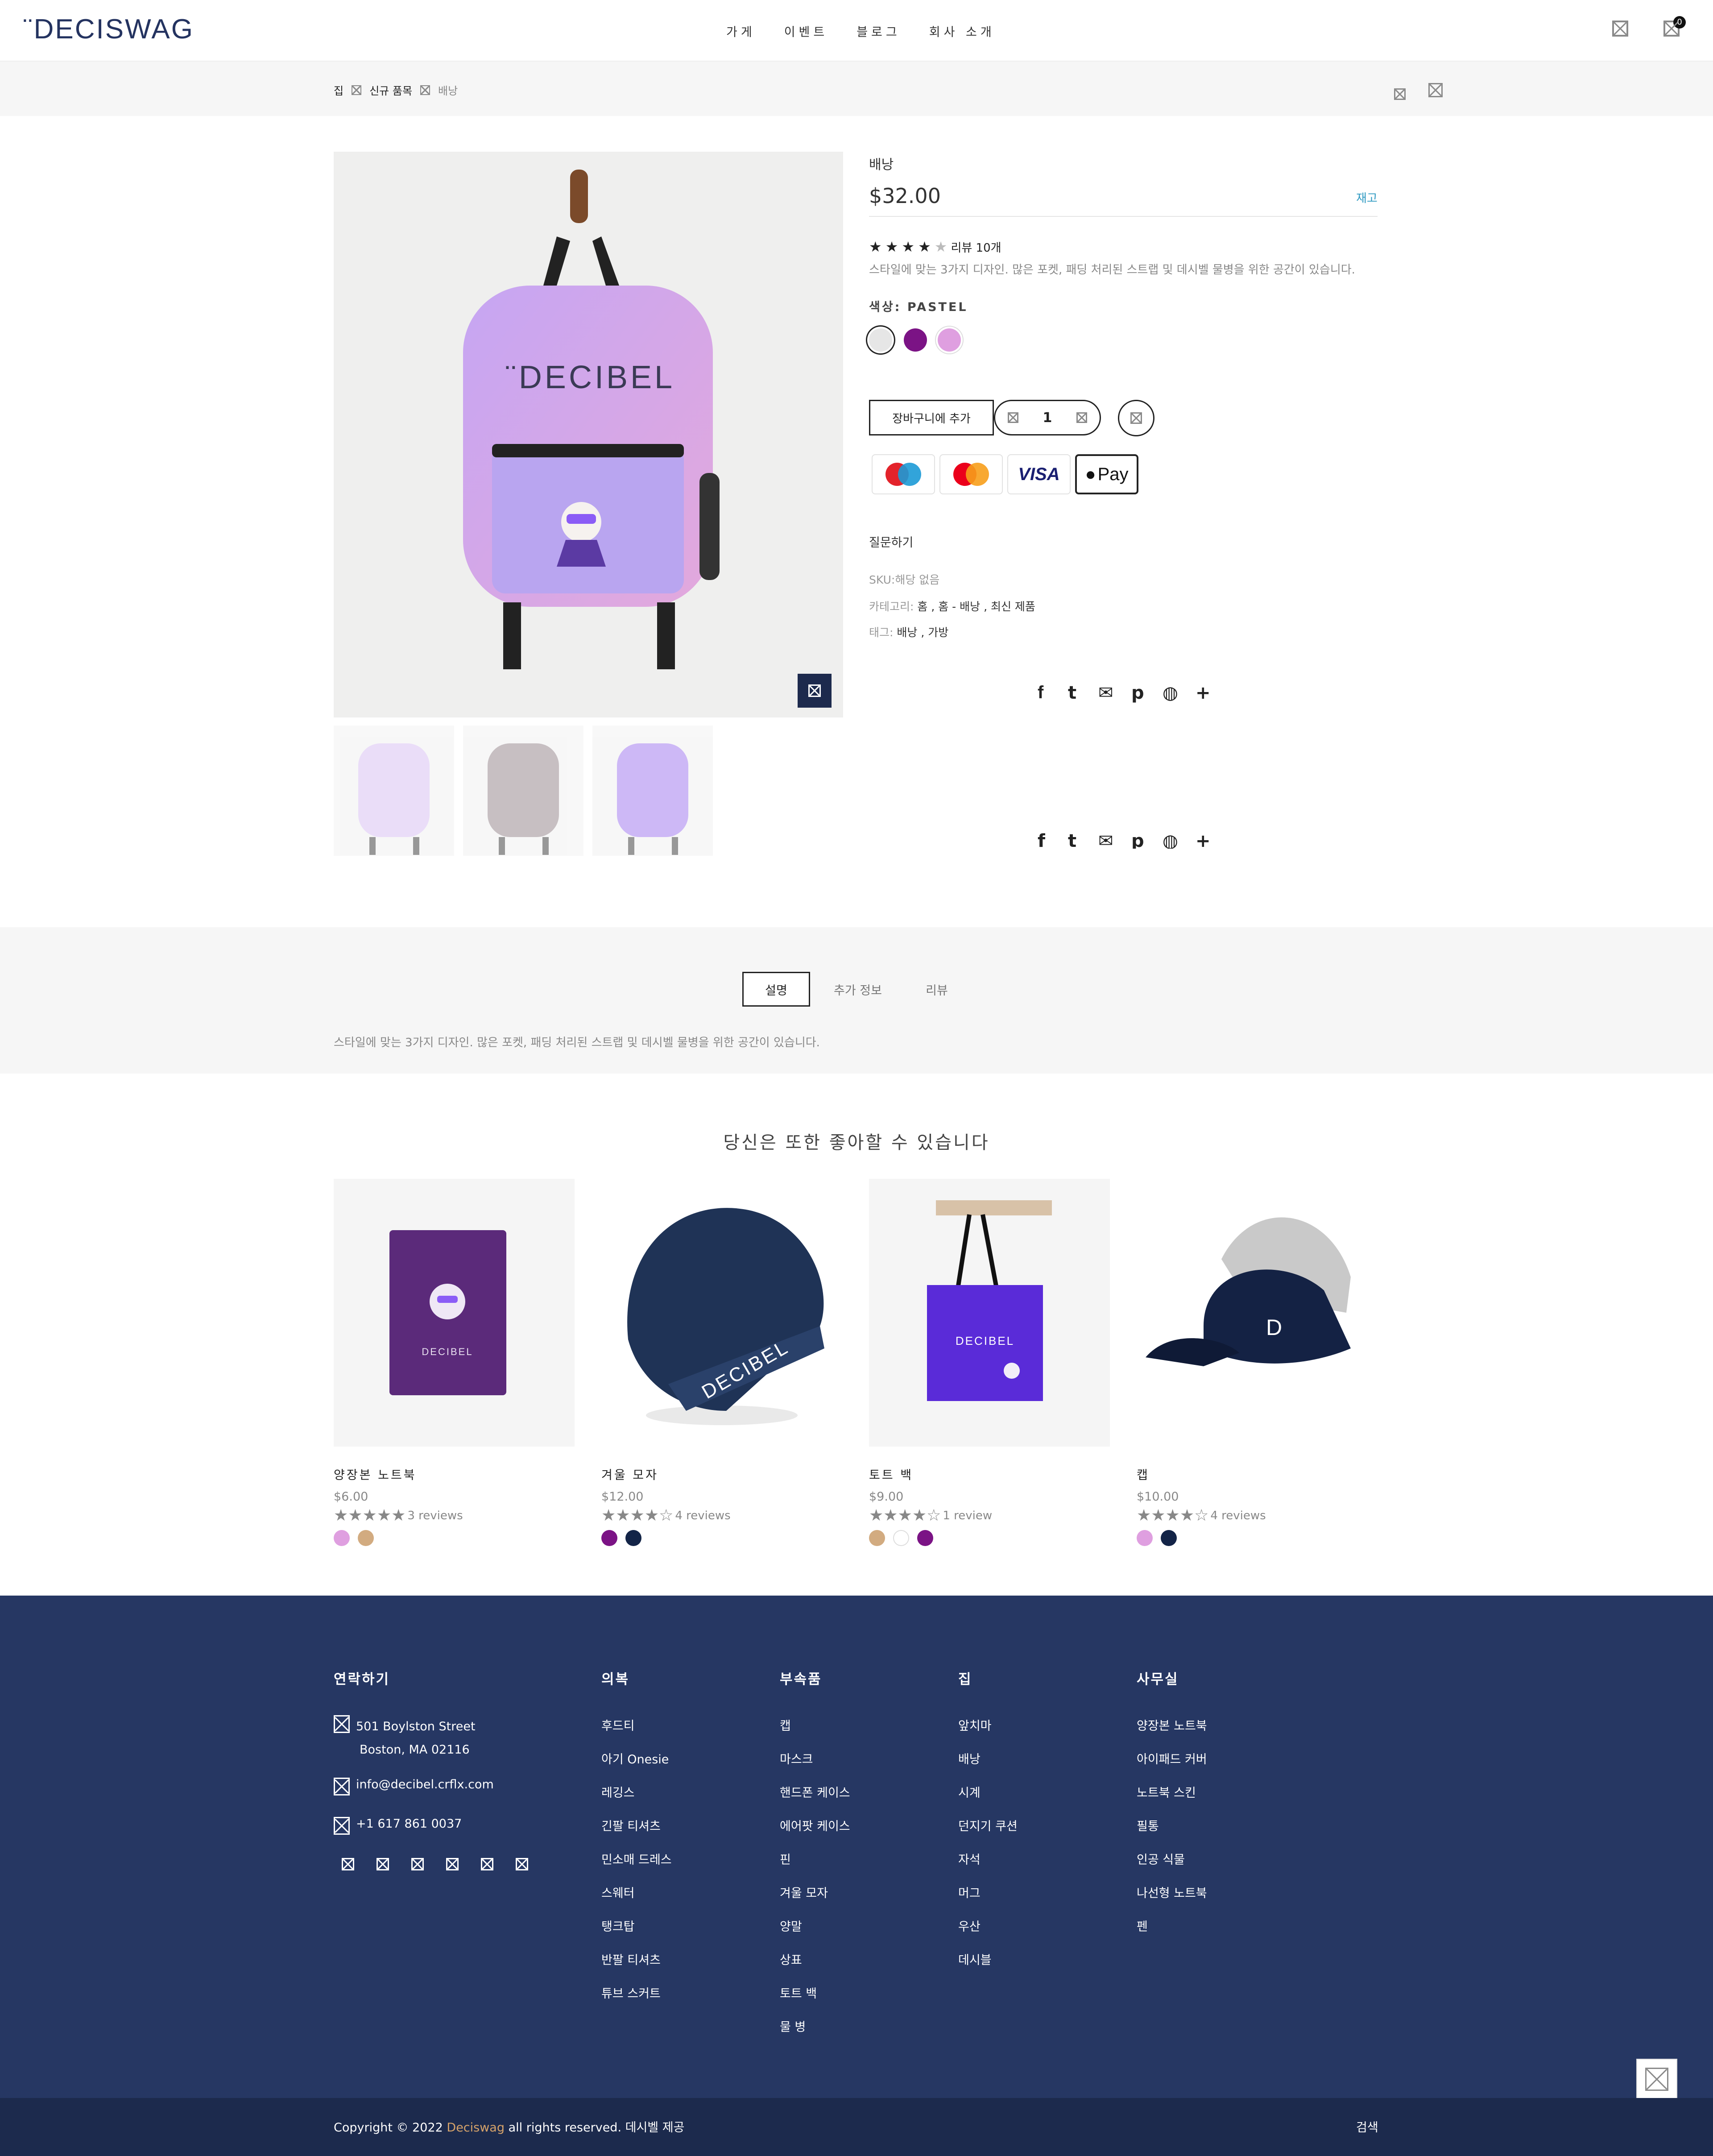 The image size is (1713, 2156). I want to click on footer-link: 겨울 모자, so click(815, 1892).